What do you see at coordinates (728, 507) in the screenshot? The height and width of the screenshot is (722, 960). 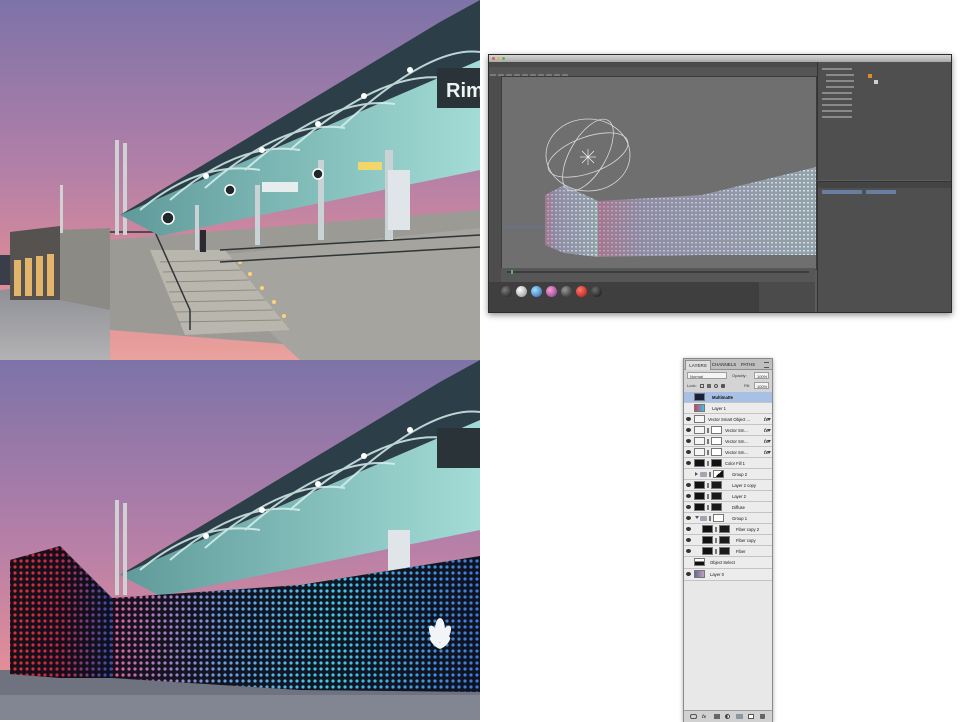 I see `layer-row: Diffuse` at bounding box center [728, 507].